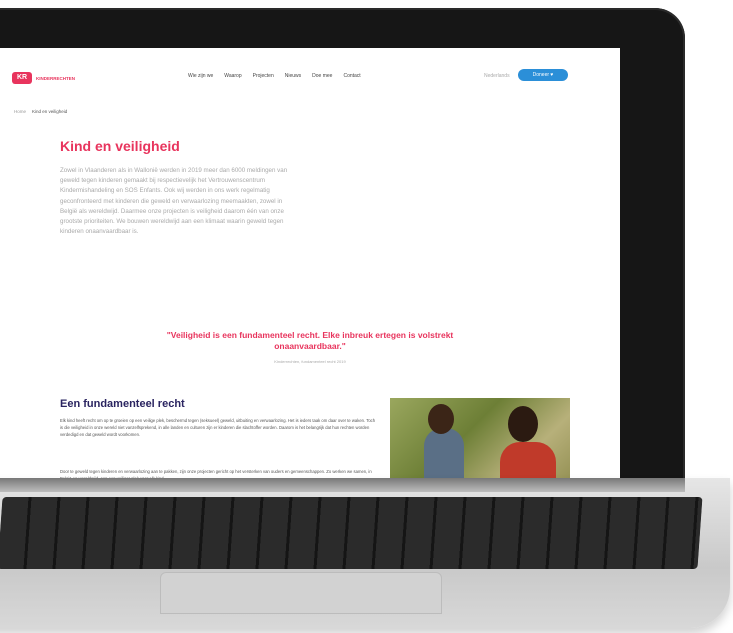 This screenshot has height=633, width=733. Describe the element at coordinates (497, 76) in the screenshot. I see `language-selector: Nederlands` at that location.